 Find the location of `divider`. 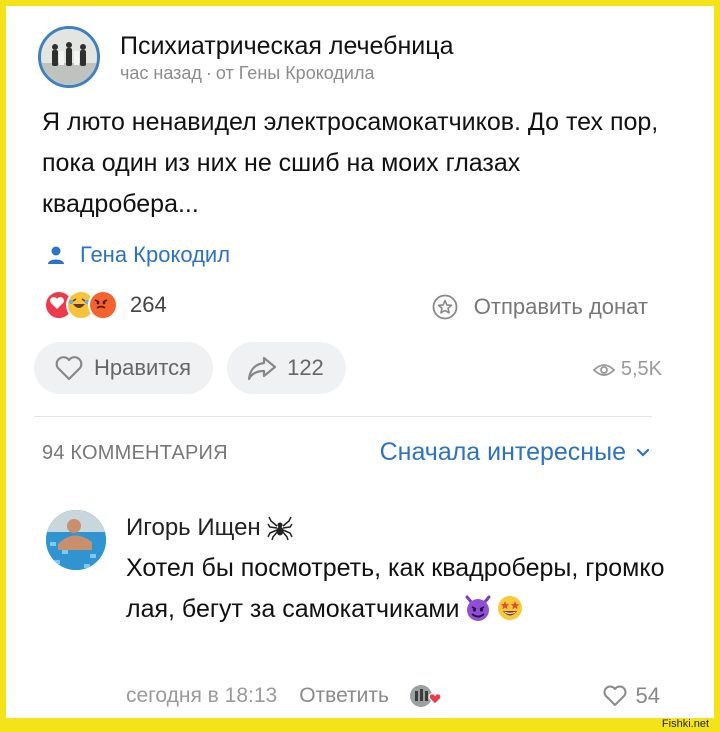

divider is located at coordinates (343, 416).